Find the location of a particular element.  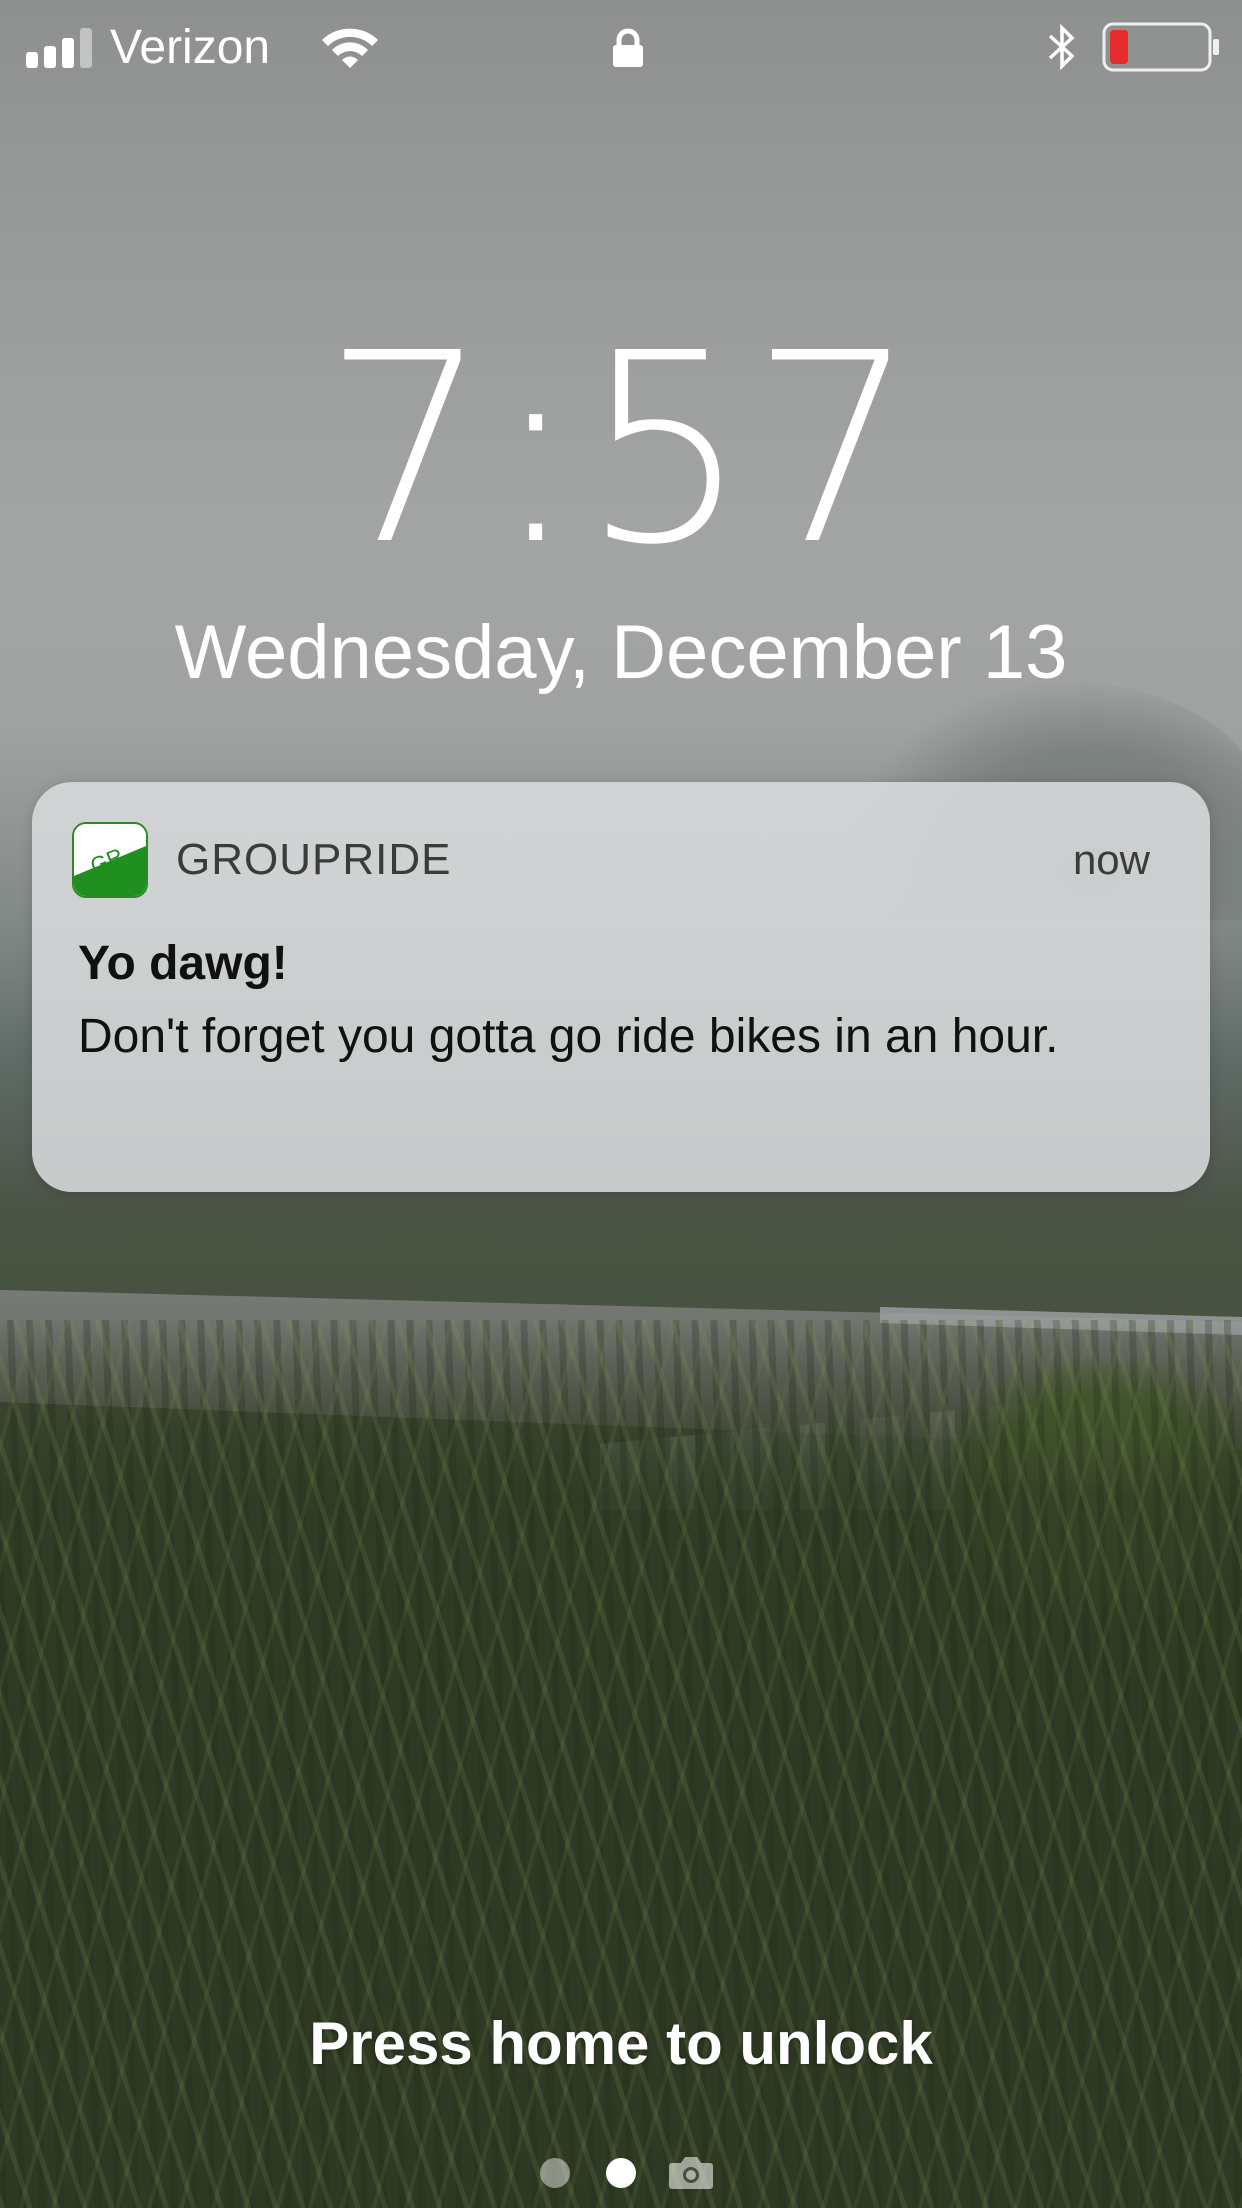

status-bar: Verizon is located at coordinates (621, 48).